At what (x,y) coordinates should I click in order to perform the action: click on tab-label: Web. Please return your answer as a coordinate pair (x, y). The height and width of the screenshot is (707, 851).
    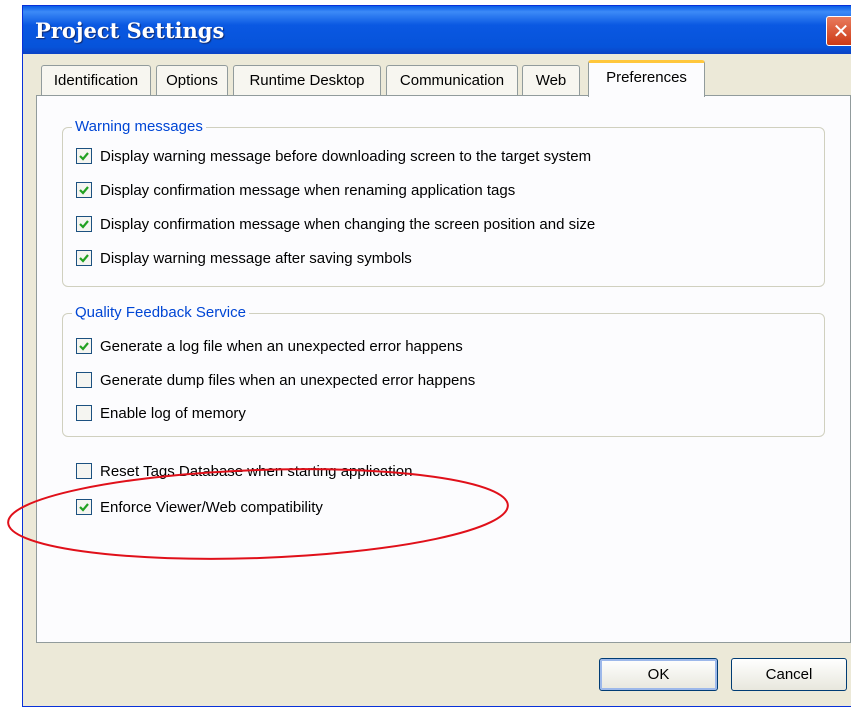
    Looking at the image, I should click on (551, 80).